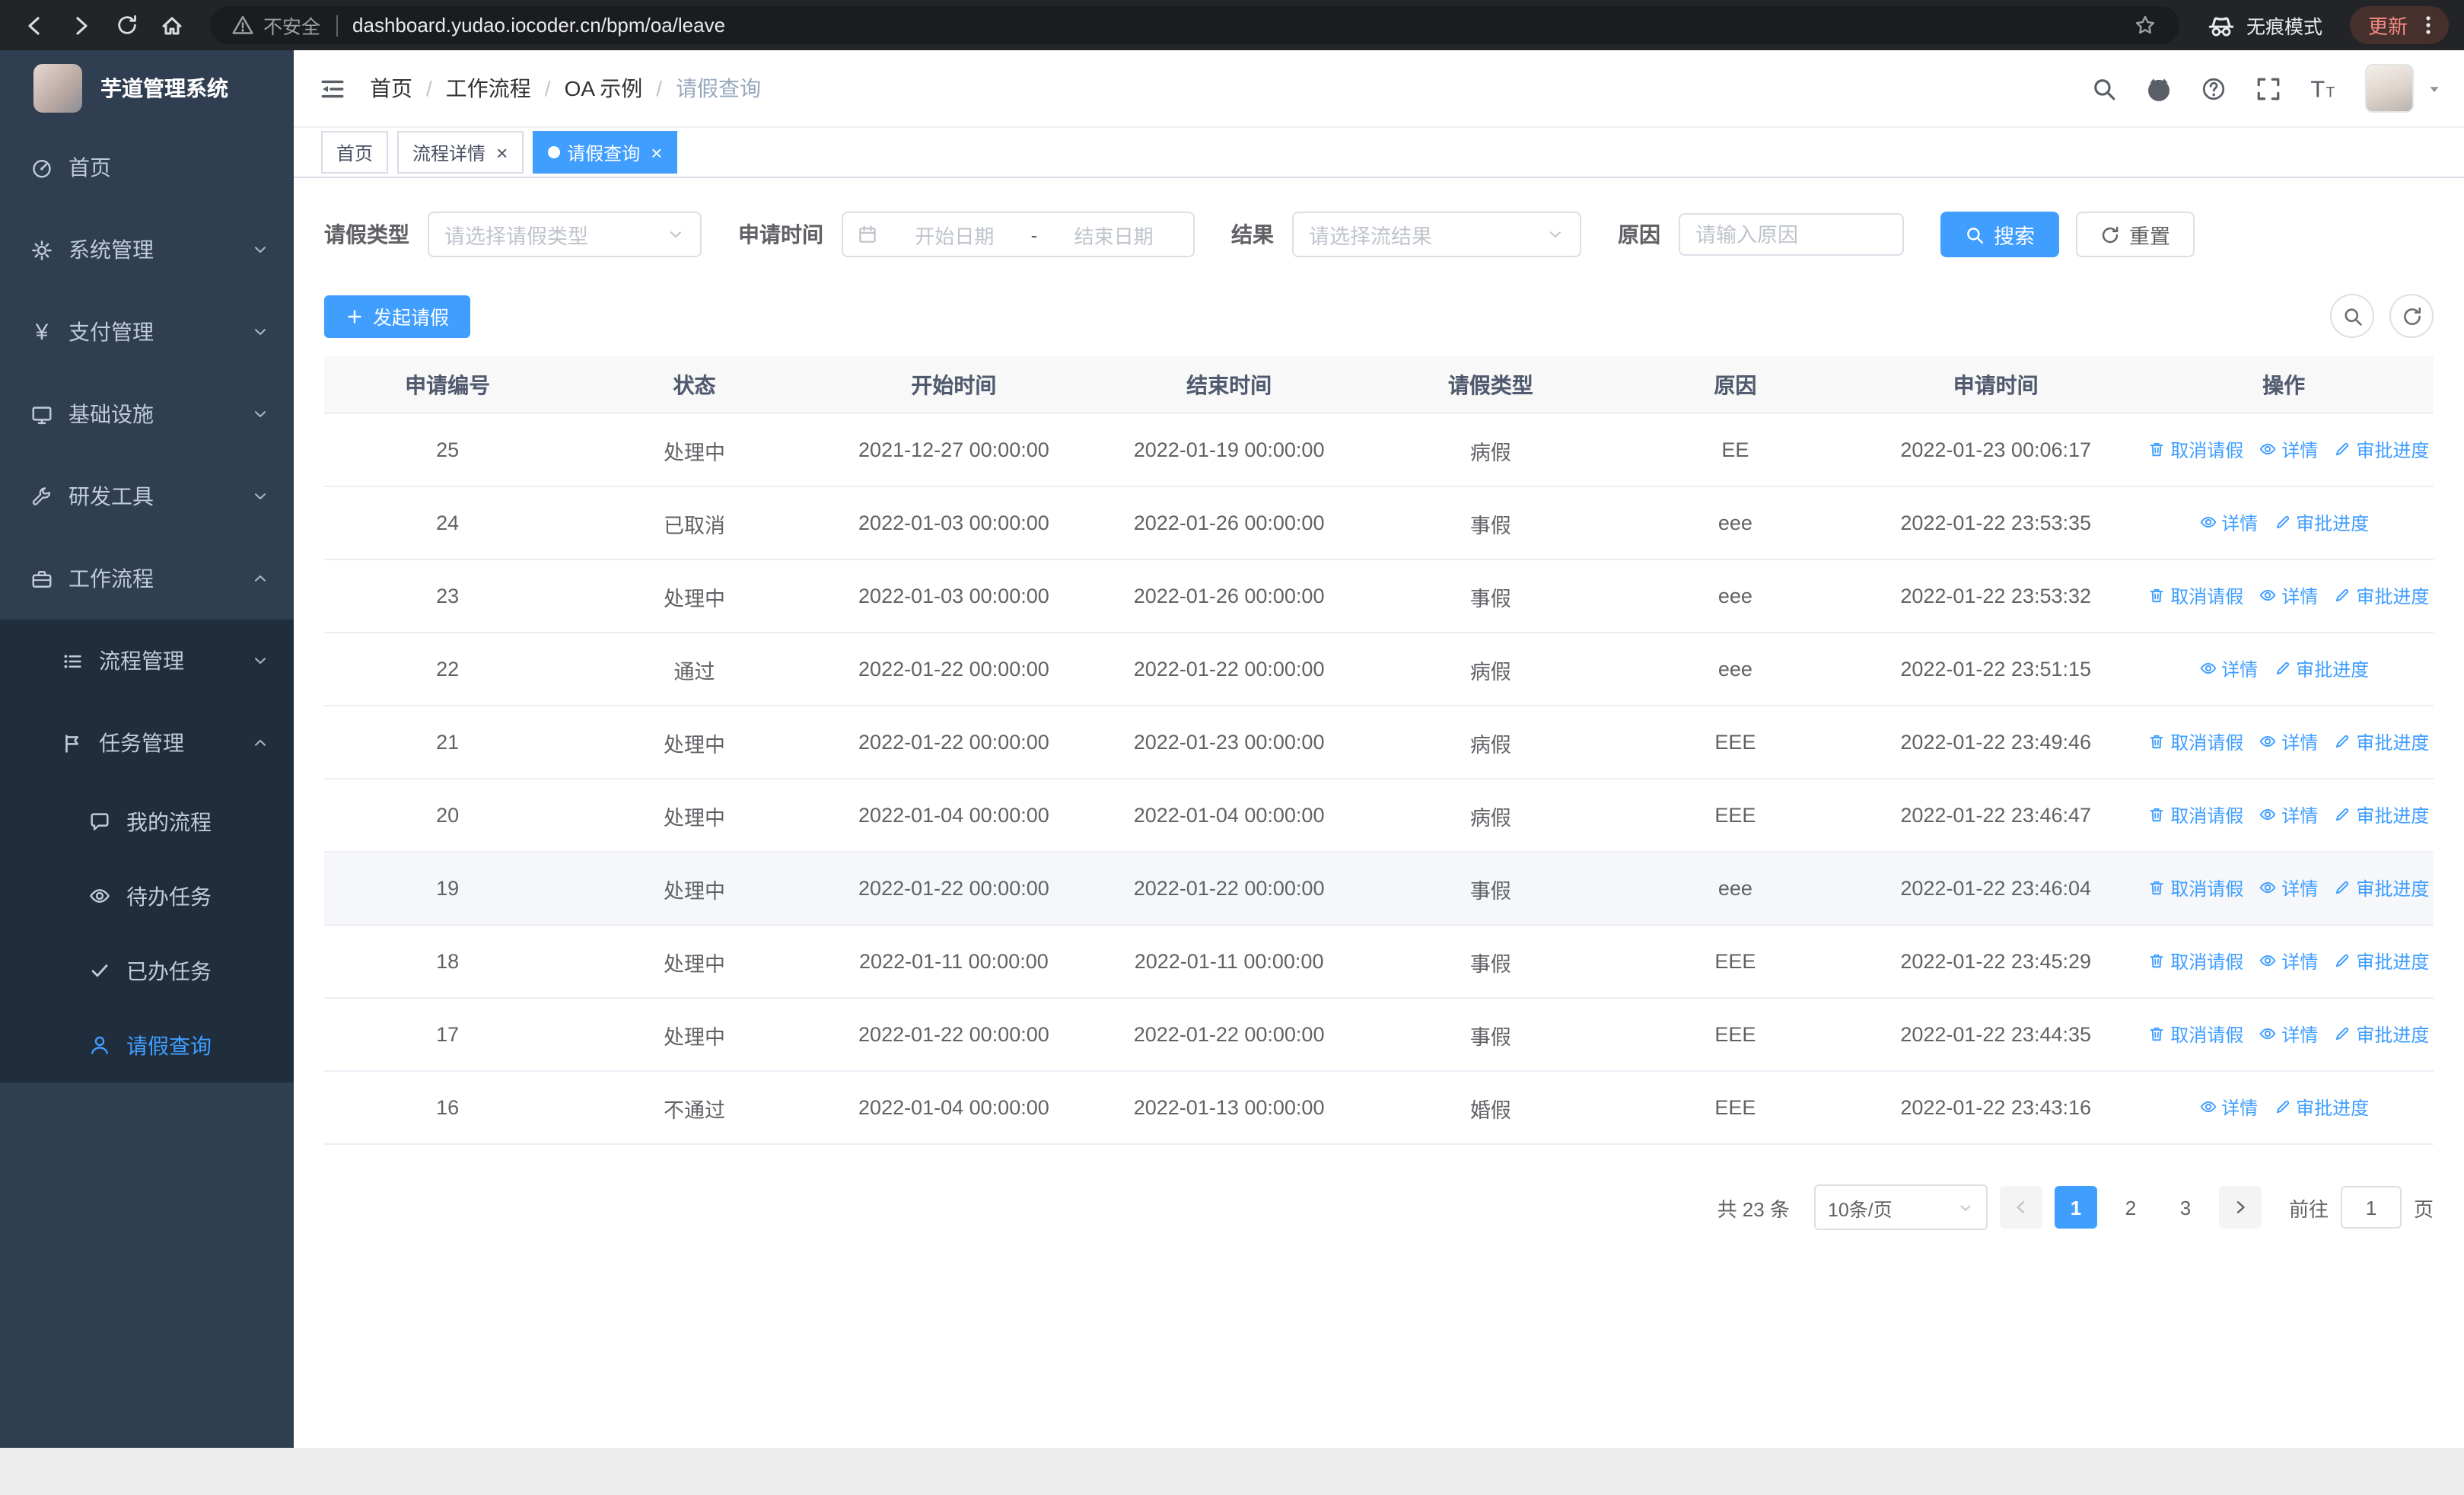 The width and height of the screenshot is (2464, 1495). I want to click on flag-icon, so click(72, 743).